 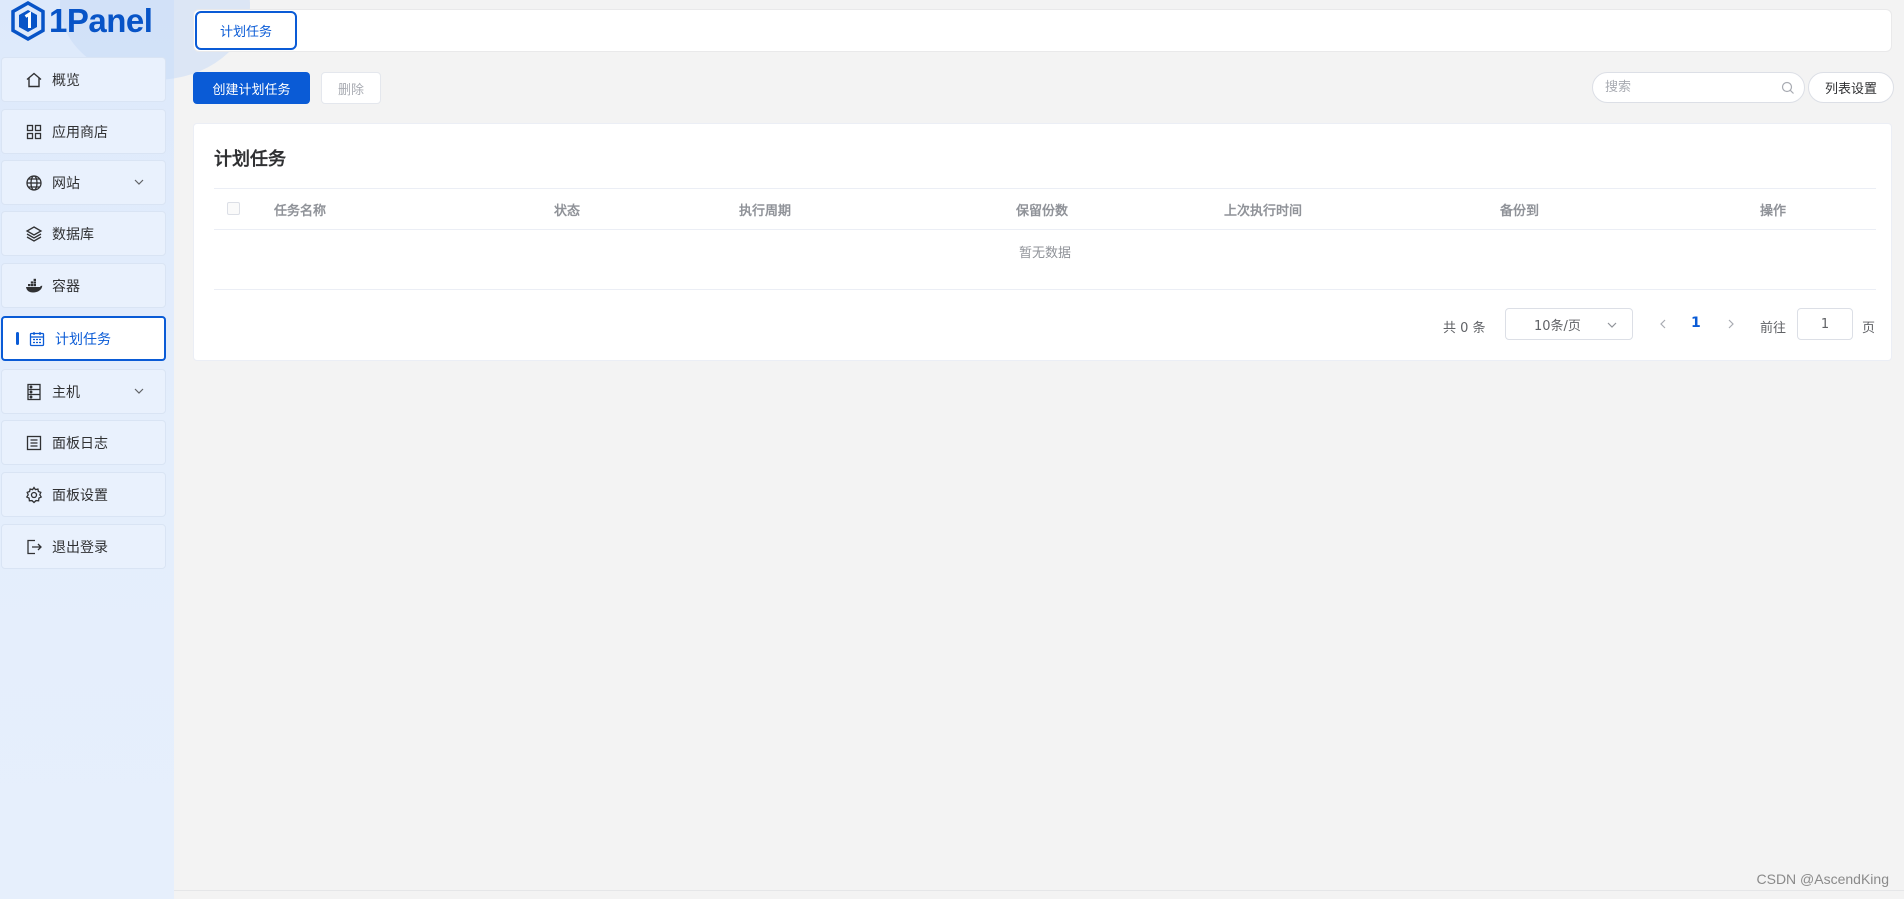 I want to click on tab-cronjob: 计划任务, so click(x=246, y=30).